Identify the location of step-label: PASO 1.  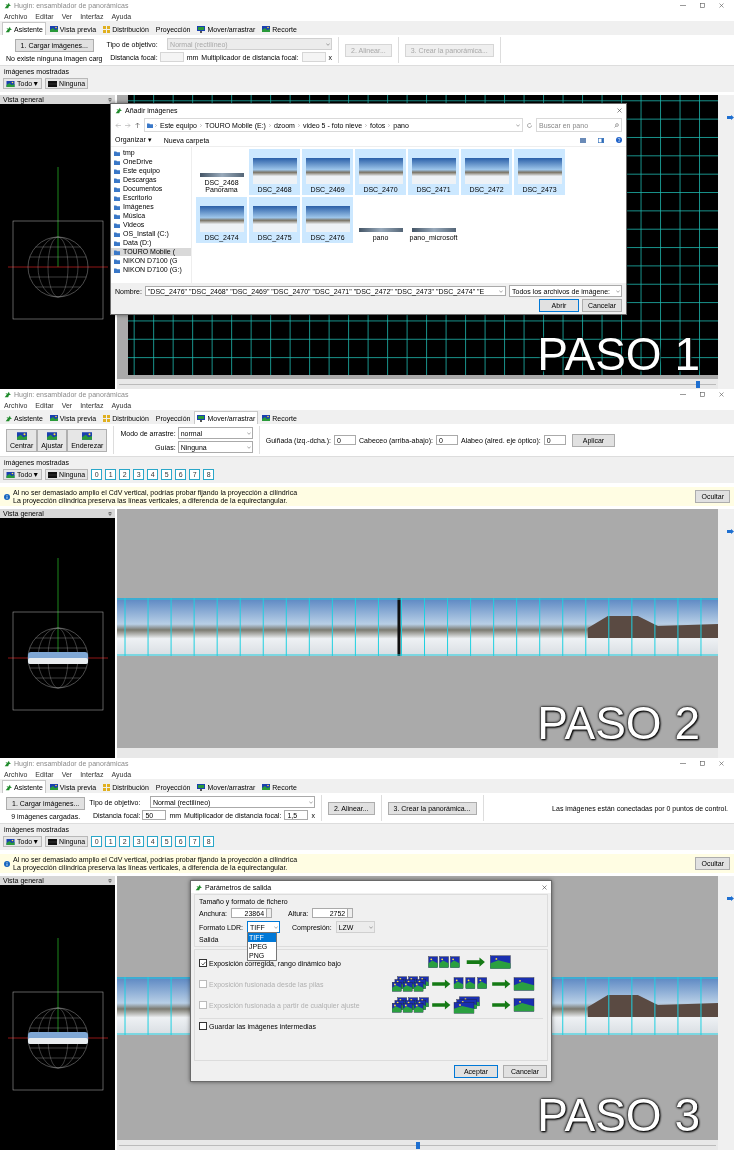
(618, 354).